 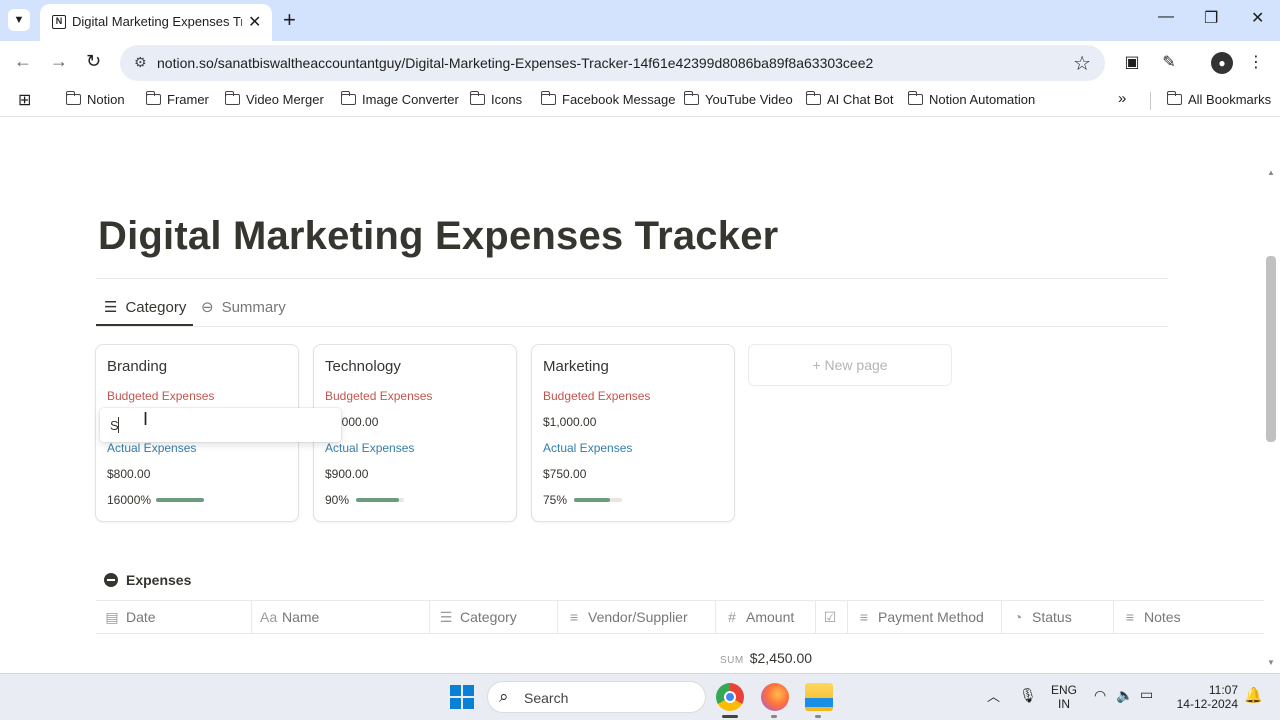 I want to click on status-icon: ◔, so click(x=1018, y=617).